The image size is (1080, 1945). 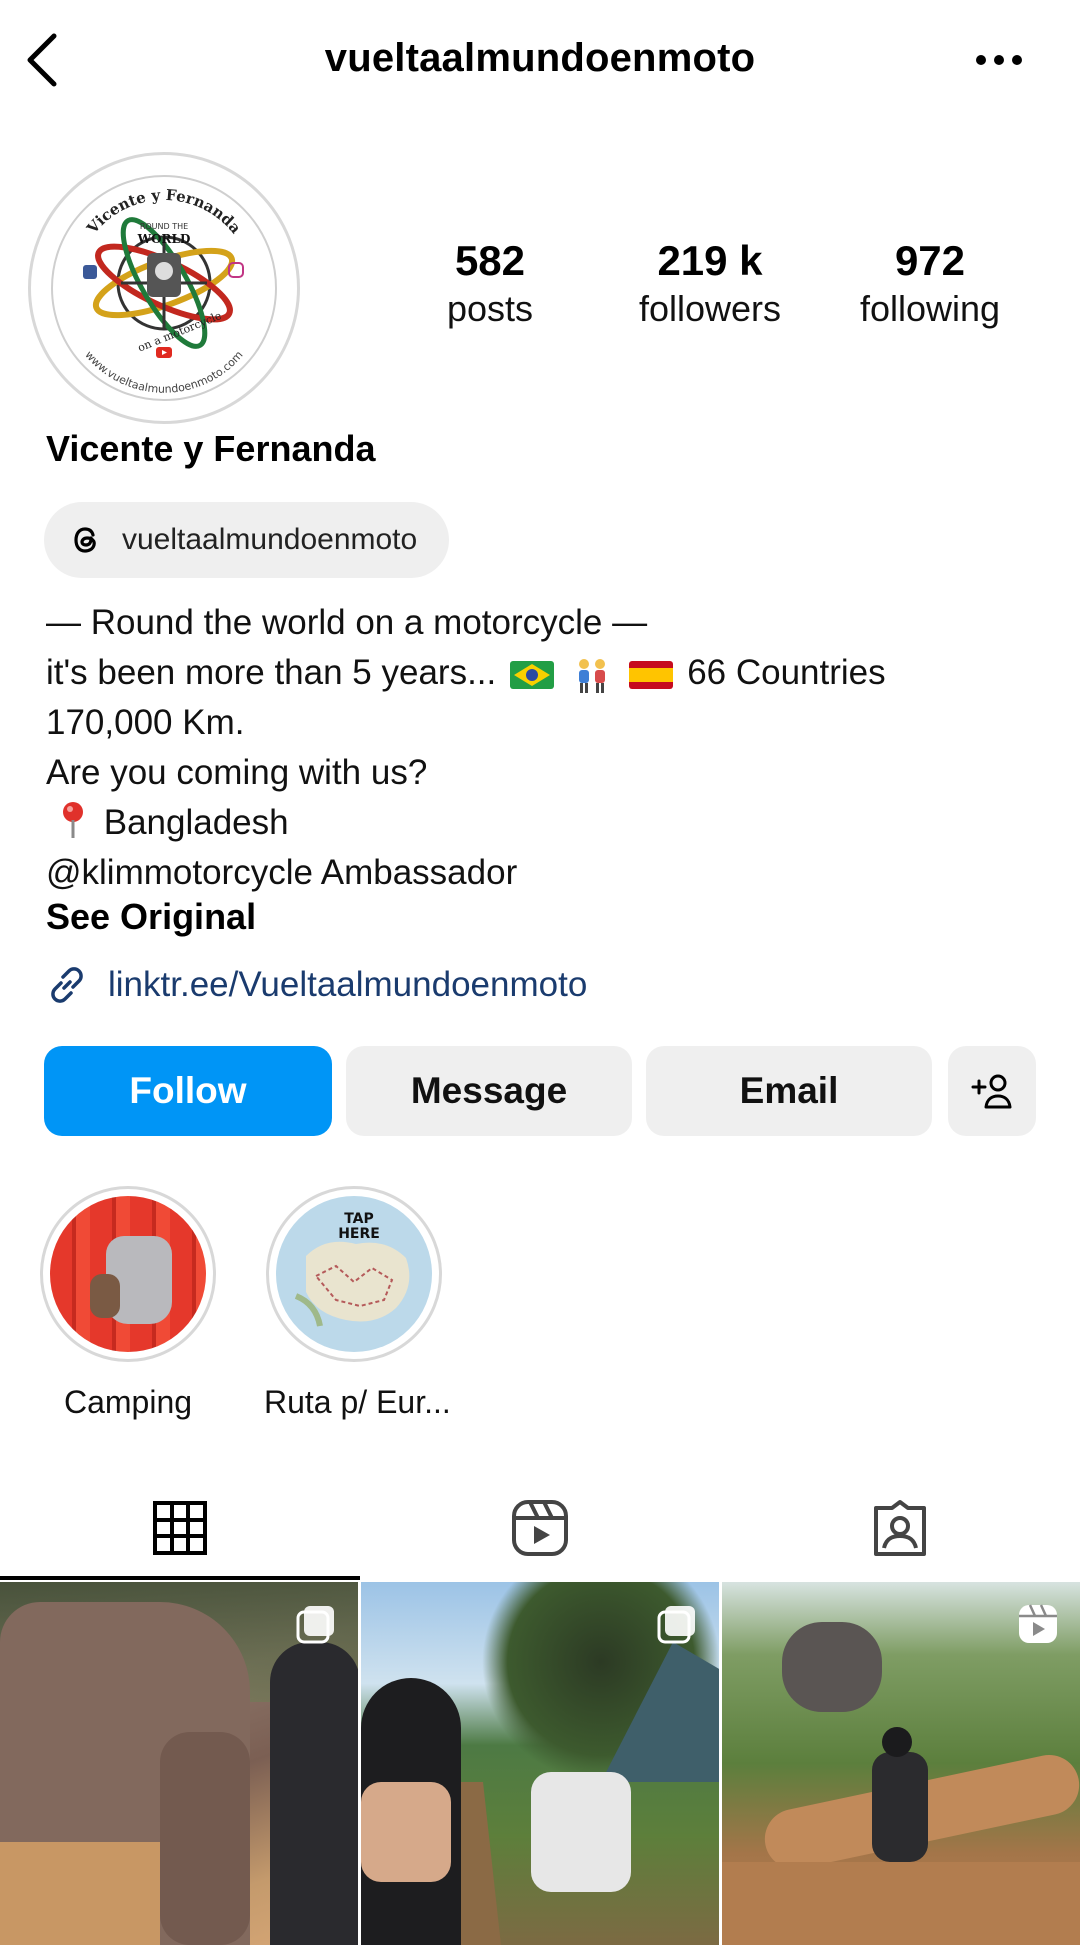 What do you see at coordinates (85, 540) in the screenshot?
I see `threads-logo-icon` at bounding box center [85, 540].